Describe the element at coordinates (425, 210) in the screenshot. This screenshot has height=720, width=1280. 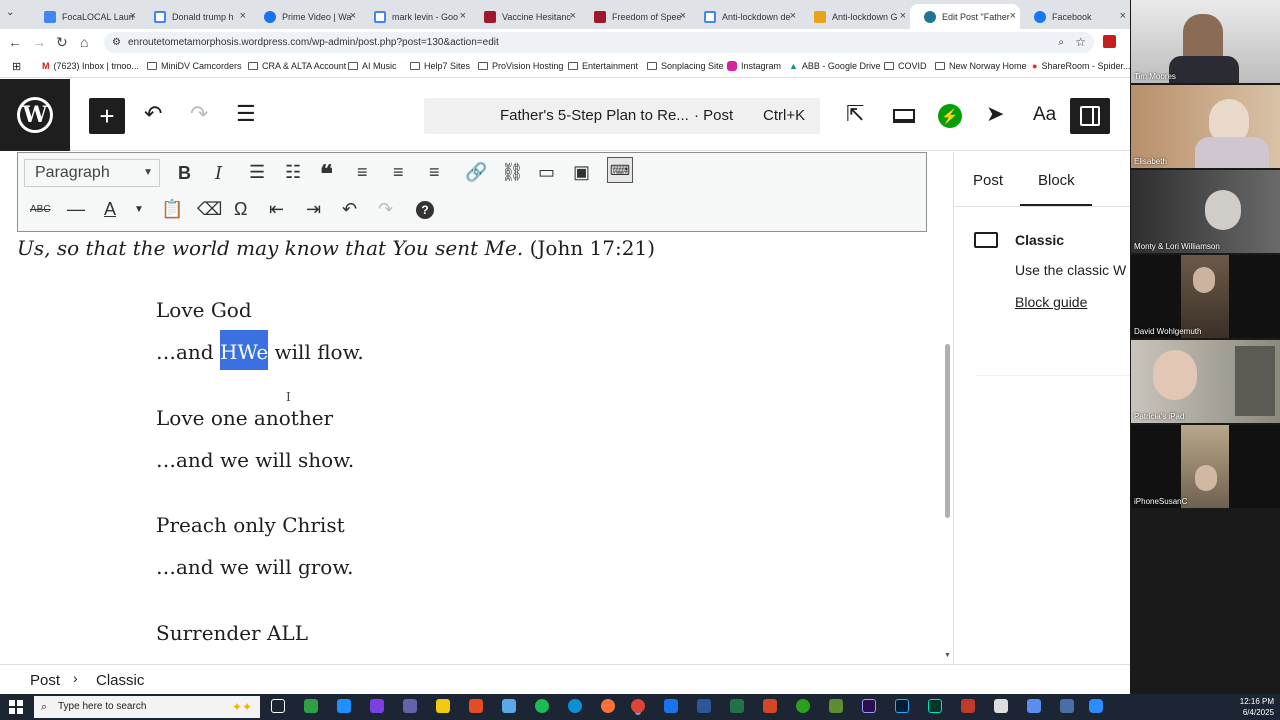
I see `keyboard-shortcuts-icon: ?` at that location.